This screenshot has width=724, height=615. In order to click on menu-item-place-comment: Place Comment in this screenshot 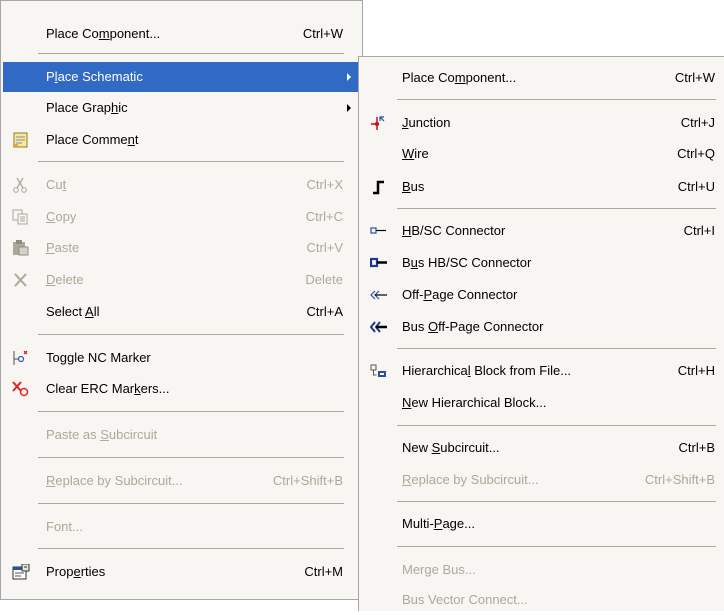, I will do `click(181, 140)`.